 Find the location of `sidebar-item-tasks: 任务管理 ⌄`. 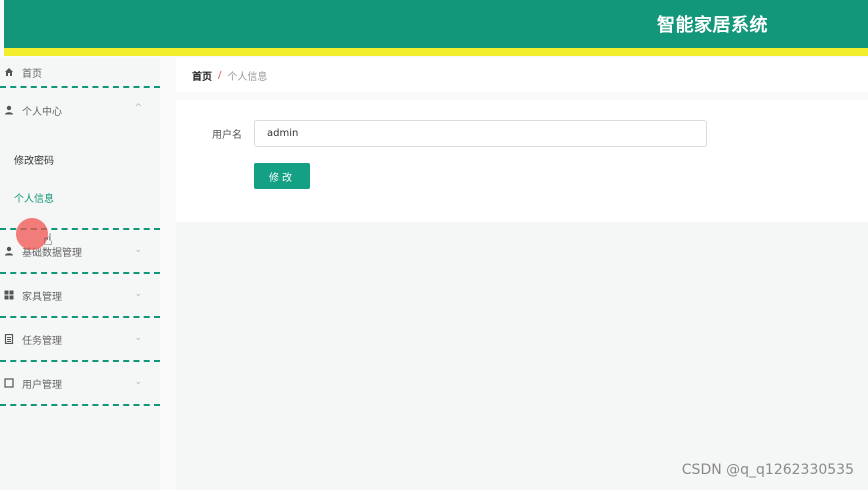

sidebar-item-tasks: 任务管理 ⌄ is located at coordinates (80, 340).